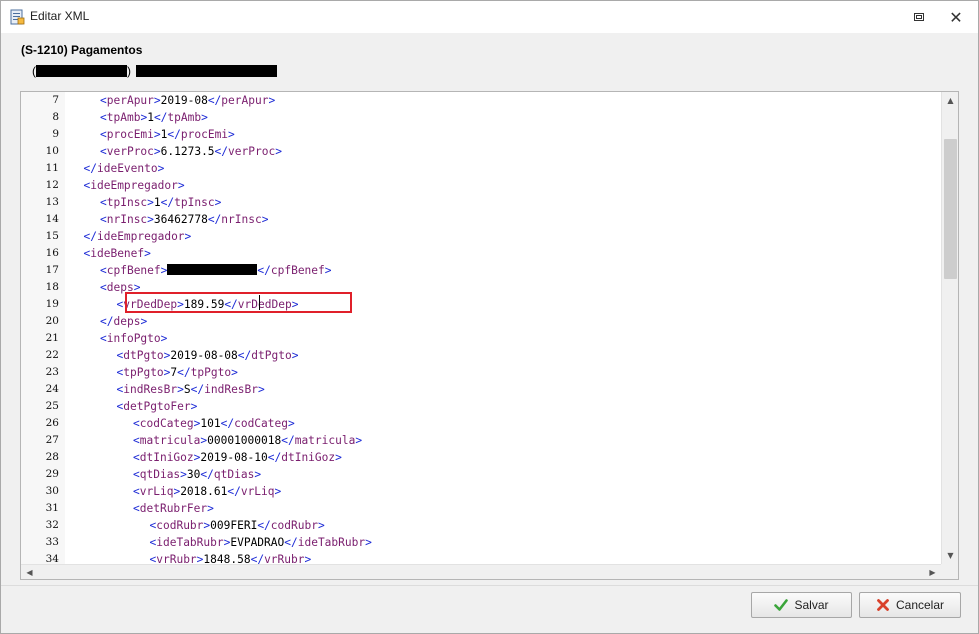 The image size is (979, 634). I want to click on line-number: 16, so click(52, 253).